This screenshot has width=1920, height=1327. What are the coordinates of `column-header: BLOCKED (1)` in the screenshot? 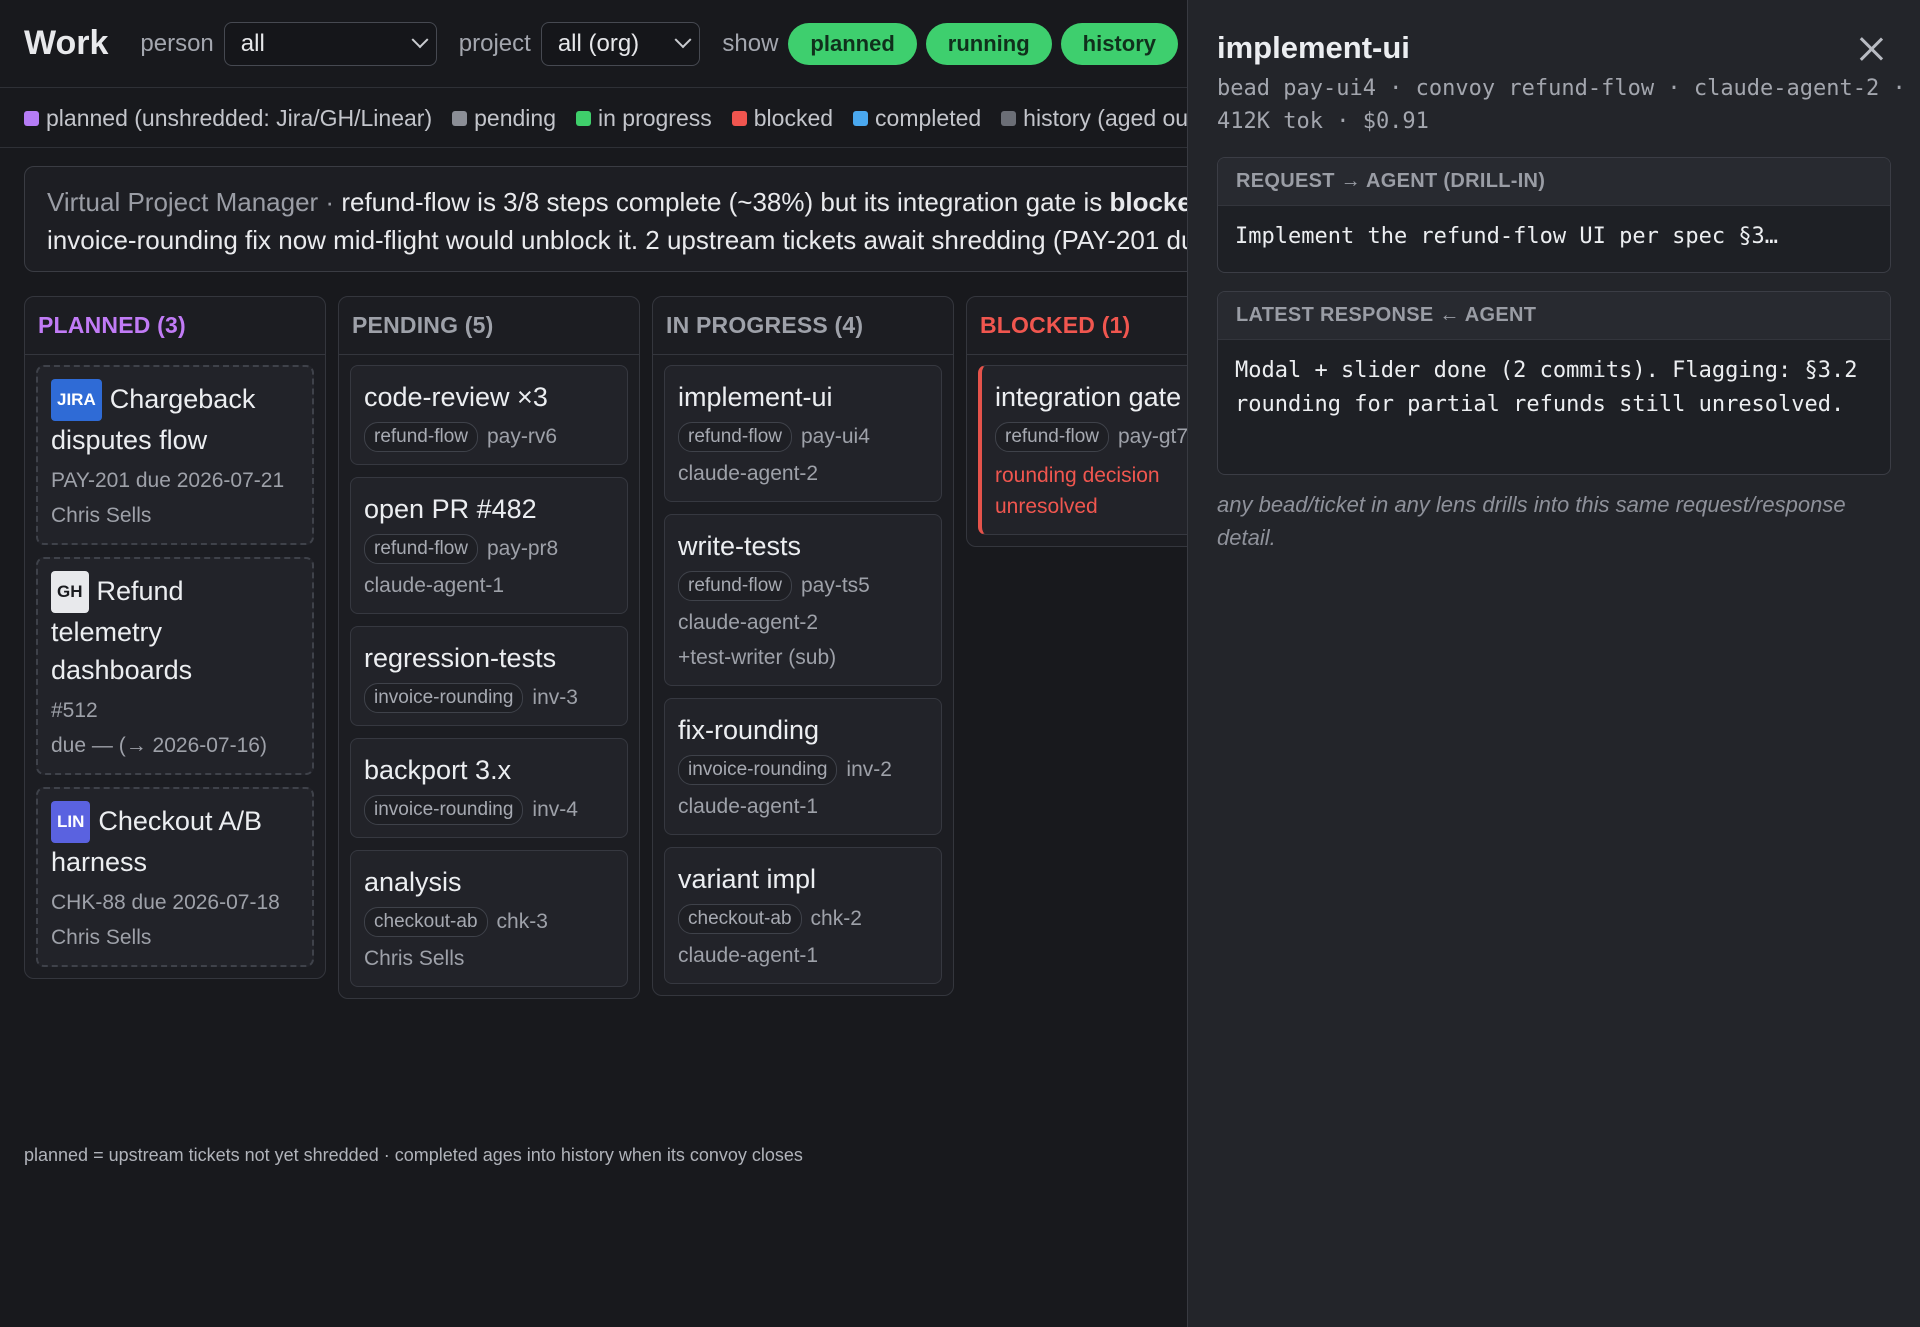 It's located at (1077, 326).